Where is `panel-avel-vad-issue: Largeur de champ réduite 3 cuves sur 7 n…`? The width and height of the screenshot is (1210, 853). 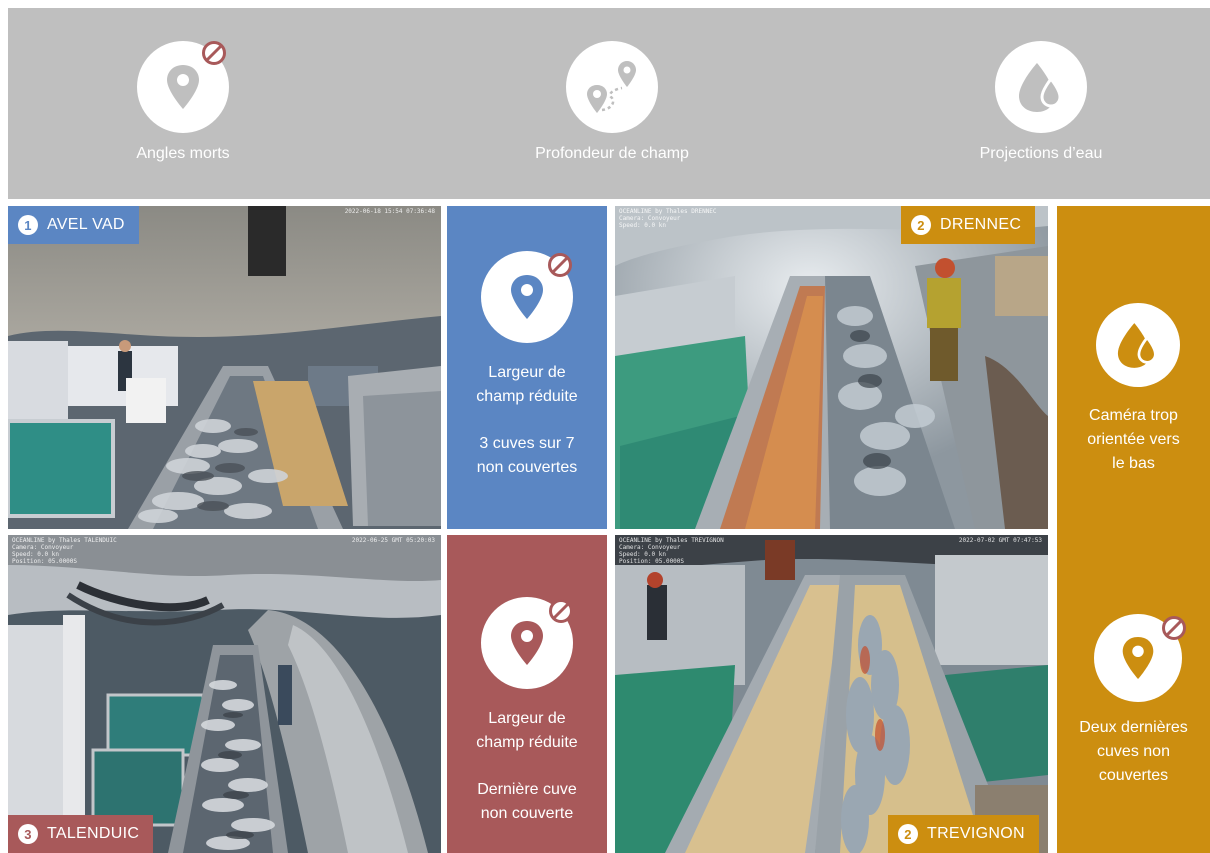
panel-avel-vad-issue: Largeur de champ réduite 3 cuves sur 7 n… is located at coordinates (527, 367).